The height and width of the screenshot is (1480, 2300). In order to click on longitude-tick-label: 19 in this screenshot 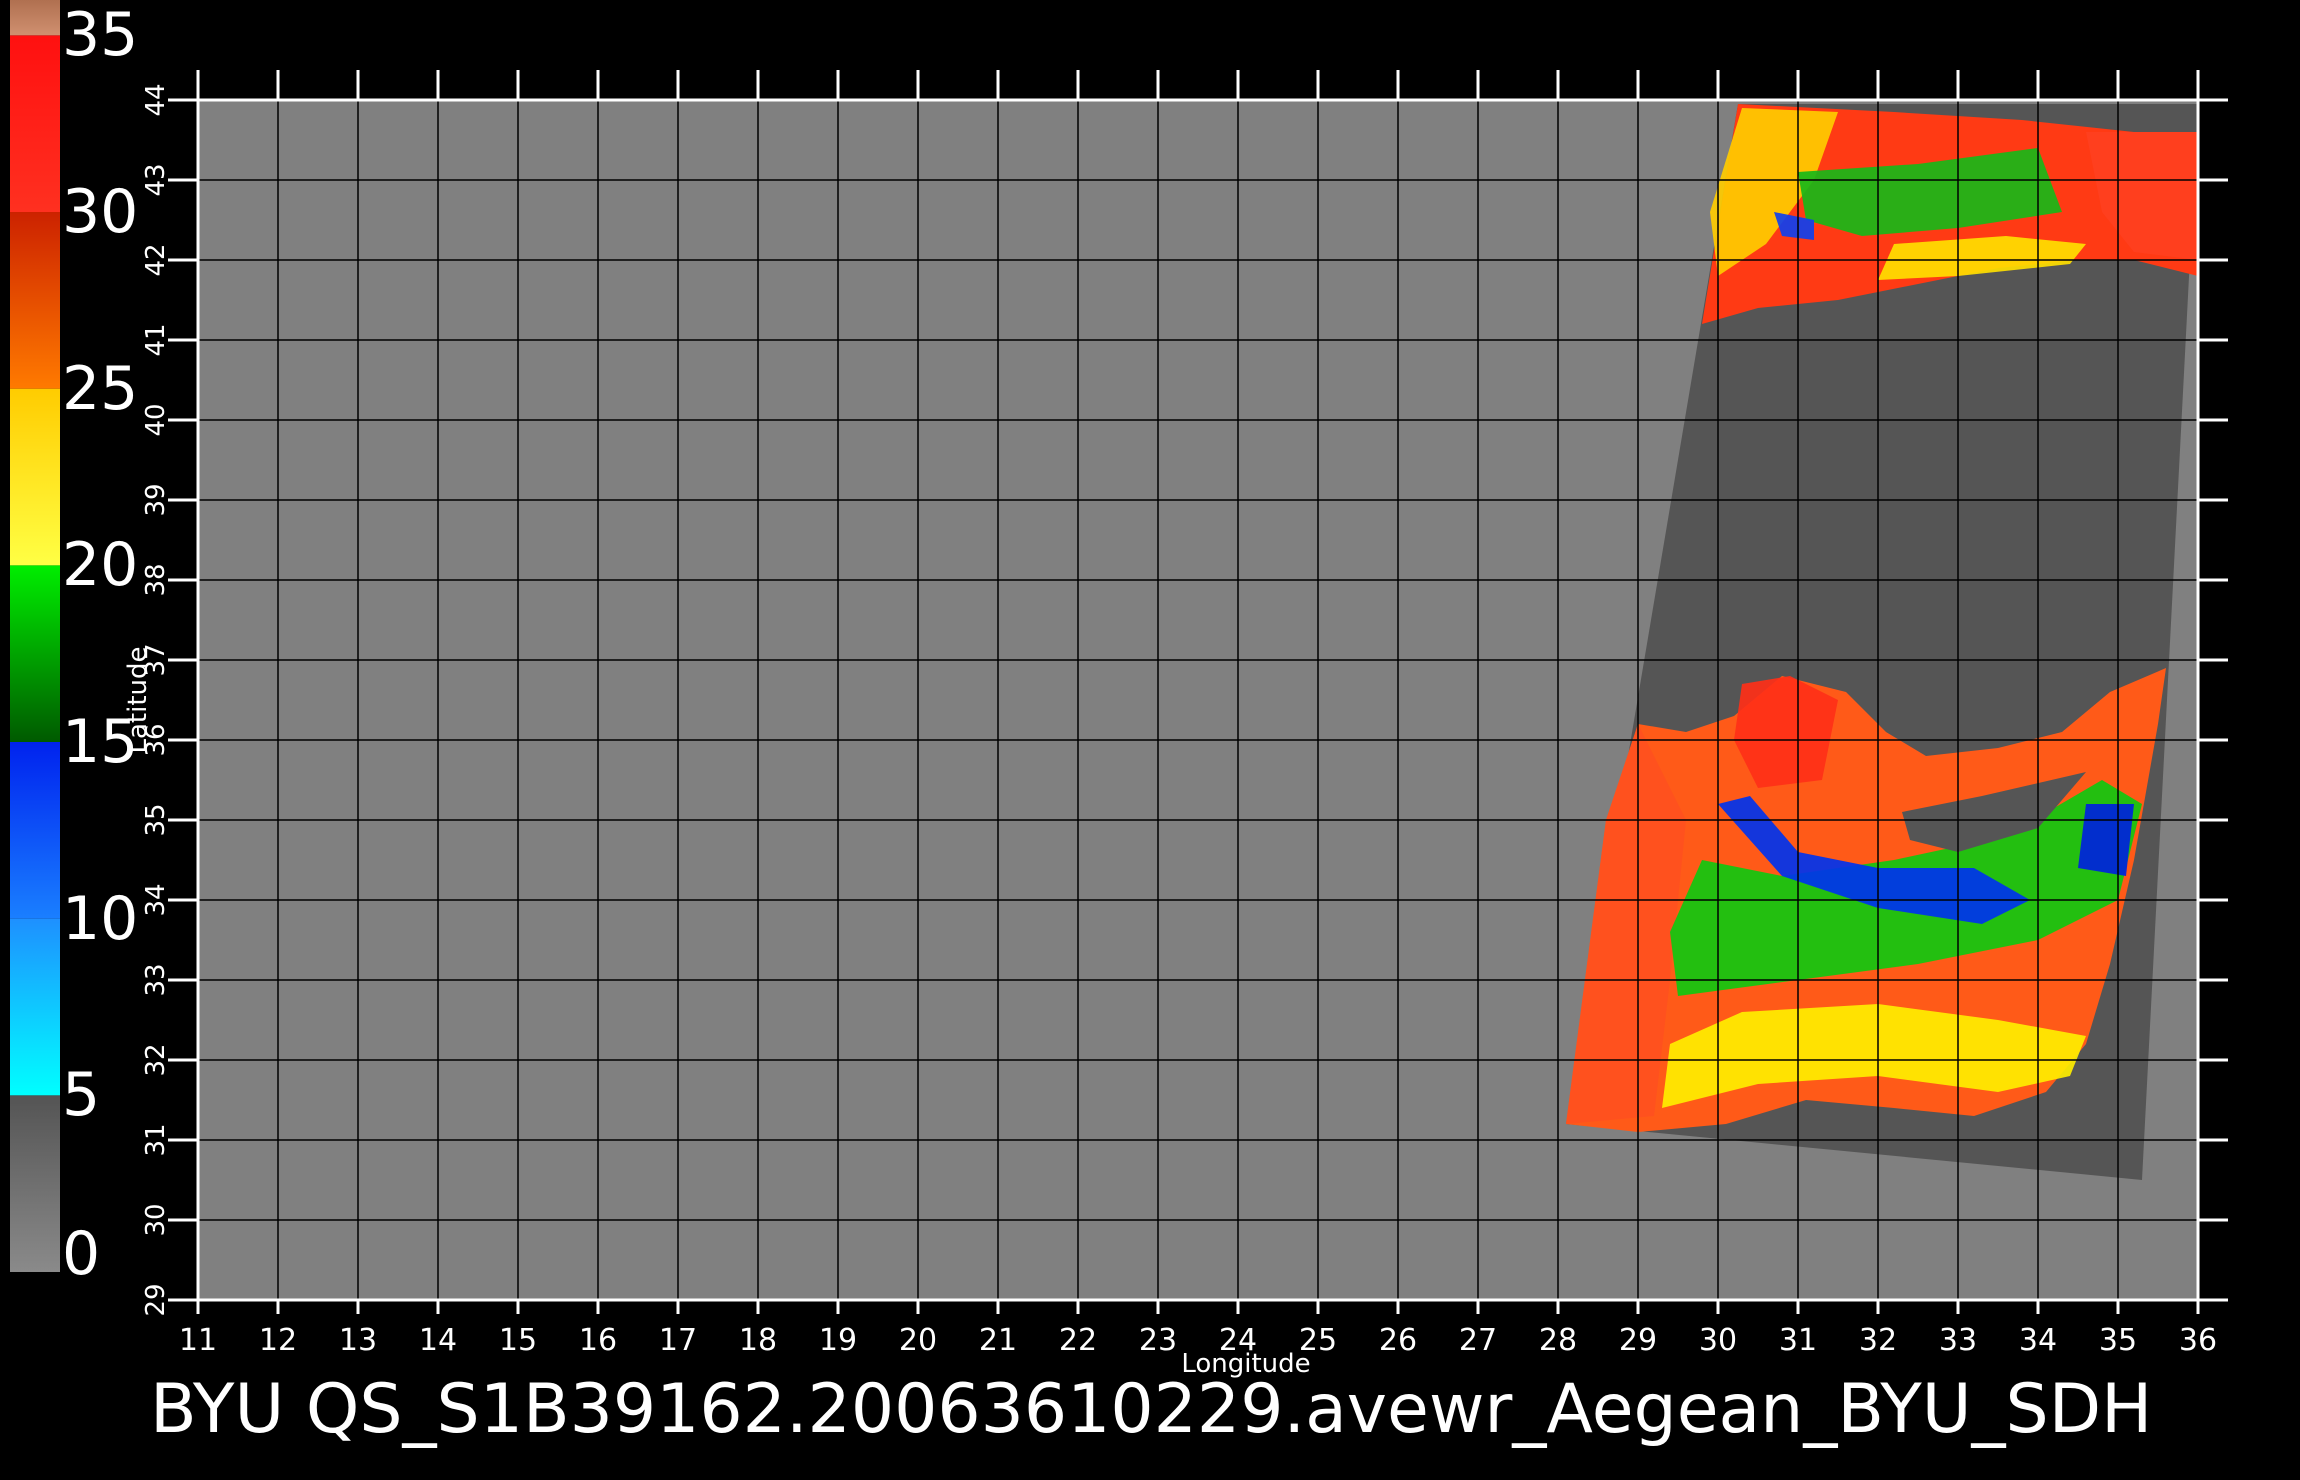, I will do `click(838, 1340)`.